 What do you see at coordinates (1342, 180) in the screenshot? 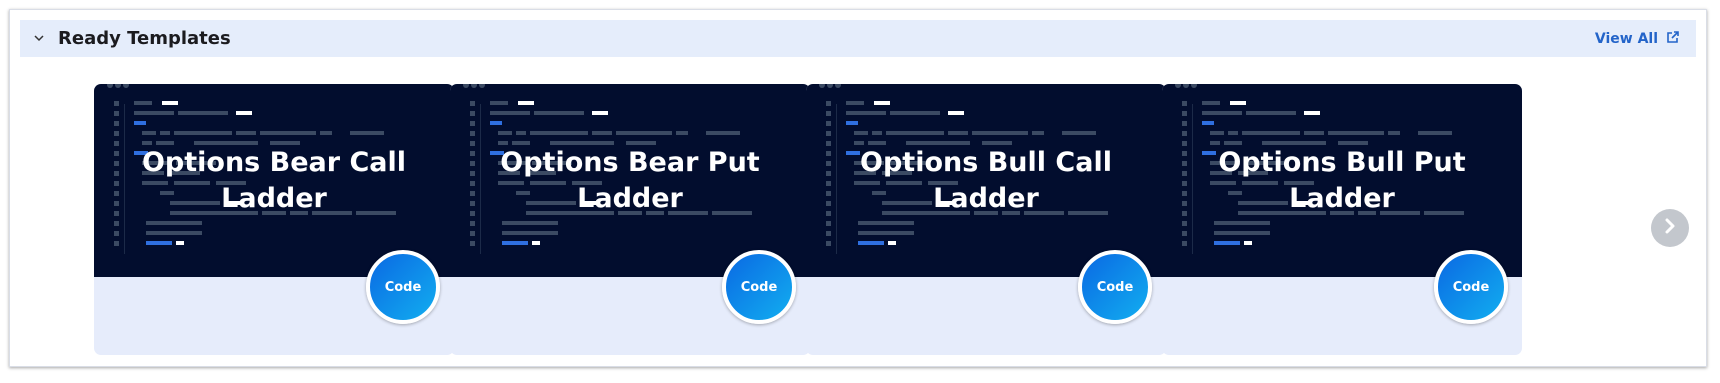
I see `card-title: Options Bull Put Ladder` at bounding box center [1342, 180].